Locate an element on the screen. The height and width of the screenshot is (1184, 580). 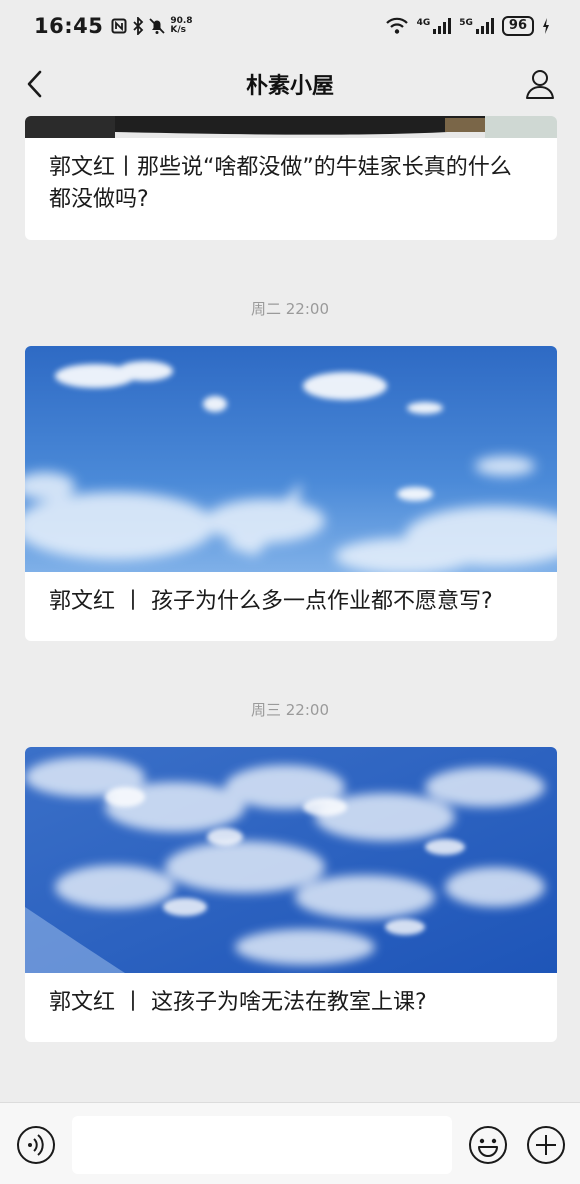
signal-sim2-label: 5G is located at coordinates (466, 23).